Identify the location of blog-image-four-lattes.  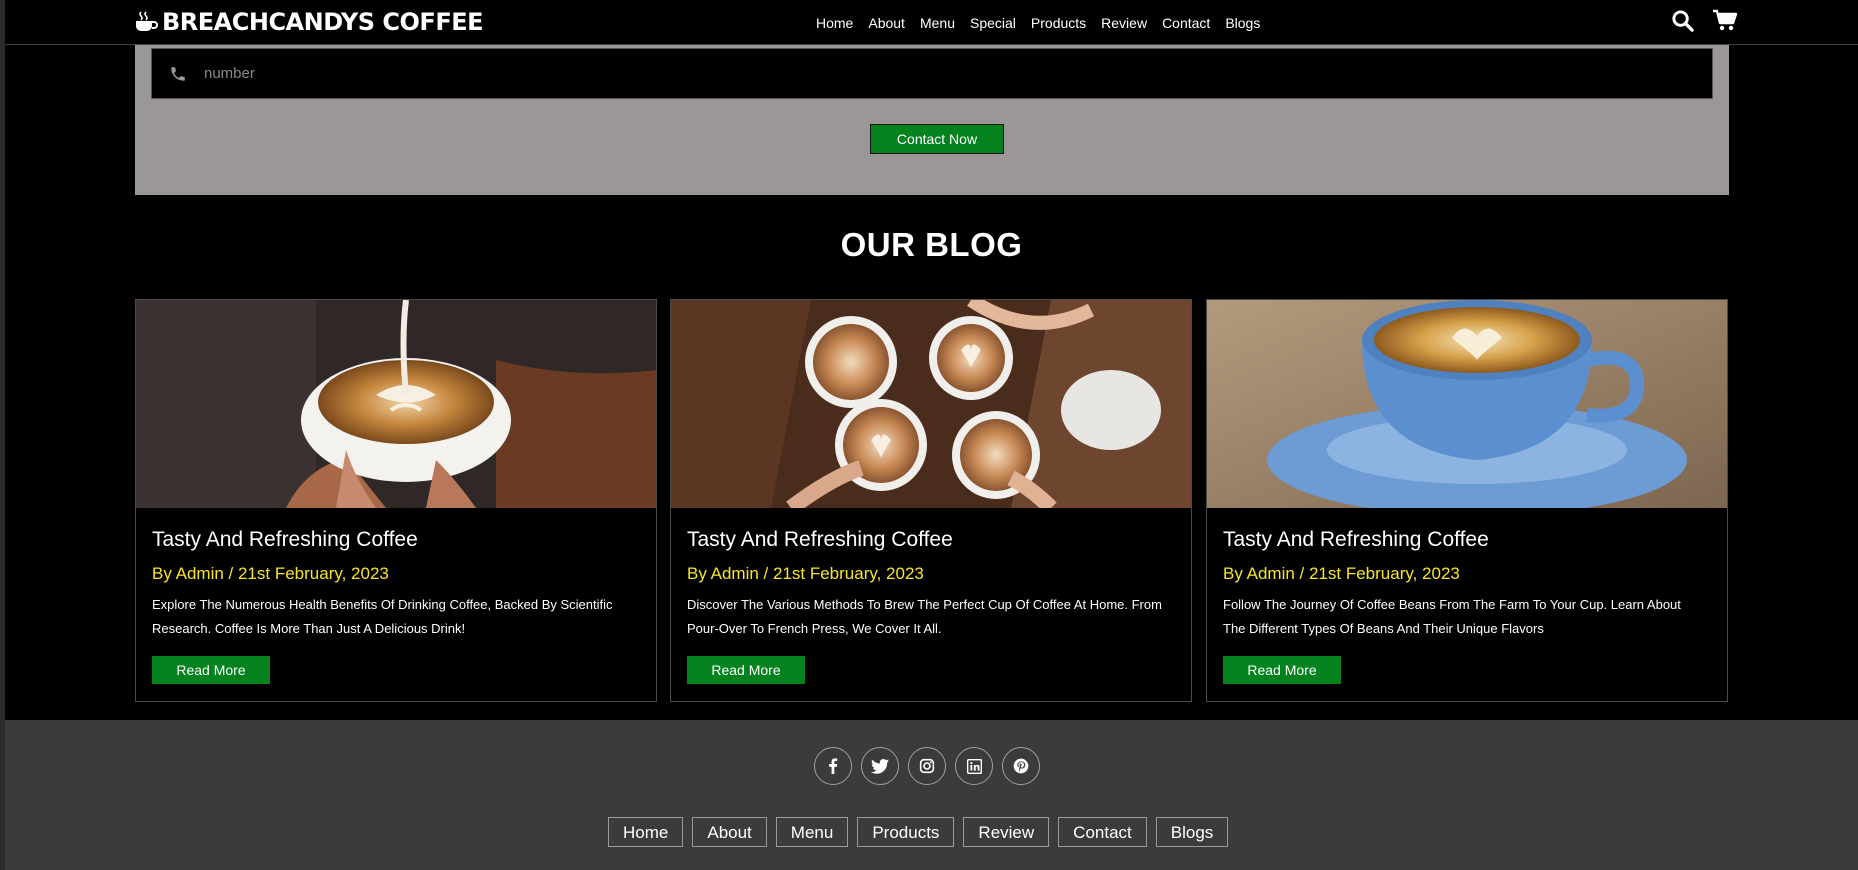
(931, 404).